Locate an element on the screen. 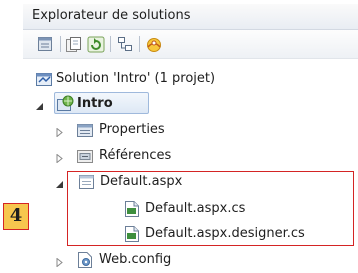 The height and width of the screenshot is (273, 358). copy-website-icon is located at coordinates (154, 44).